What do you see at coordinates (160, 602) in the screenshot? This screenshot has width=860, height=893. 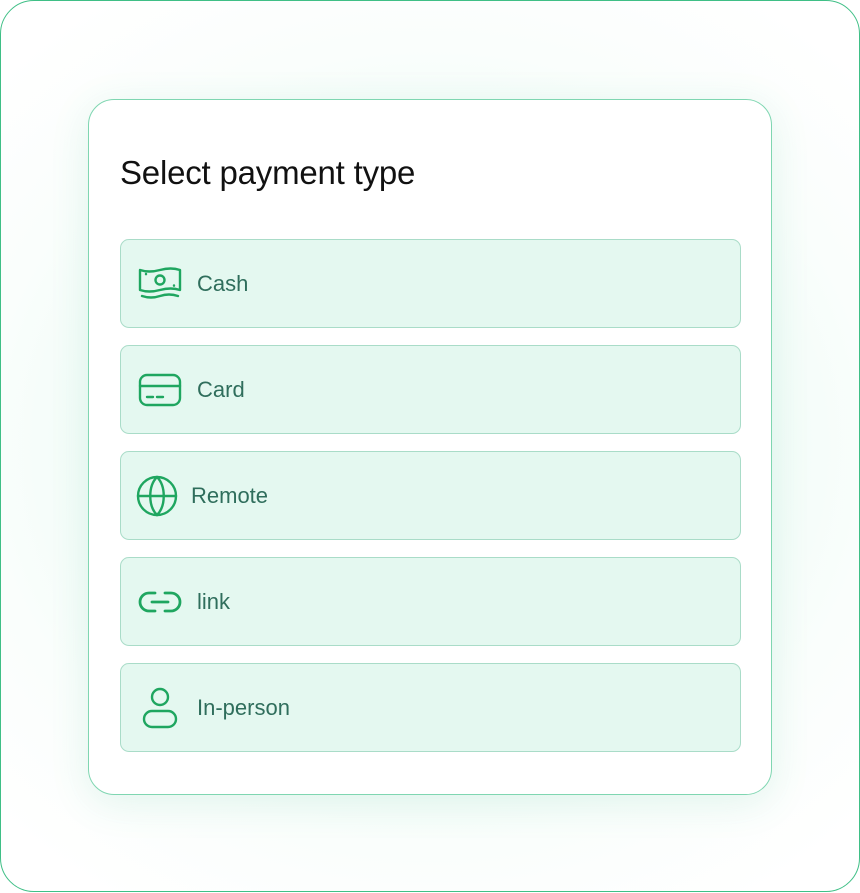 I see `link-icon` at bounding box center [160, 602].